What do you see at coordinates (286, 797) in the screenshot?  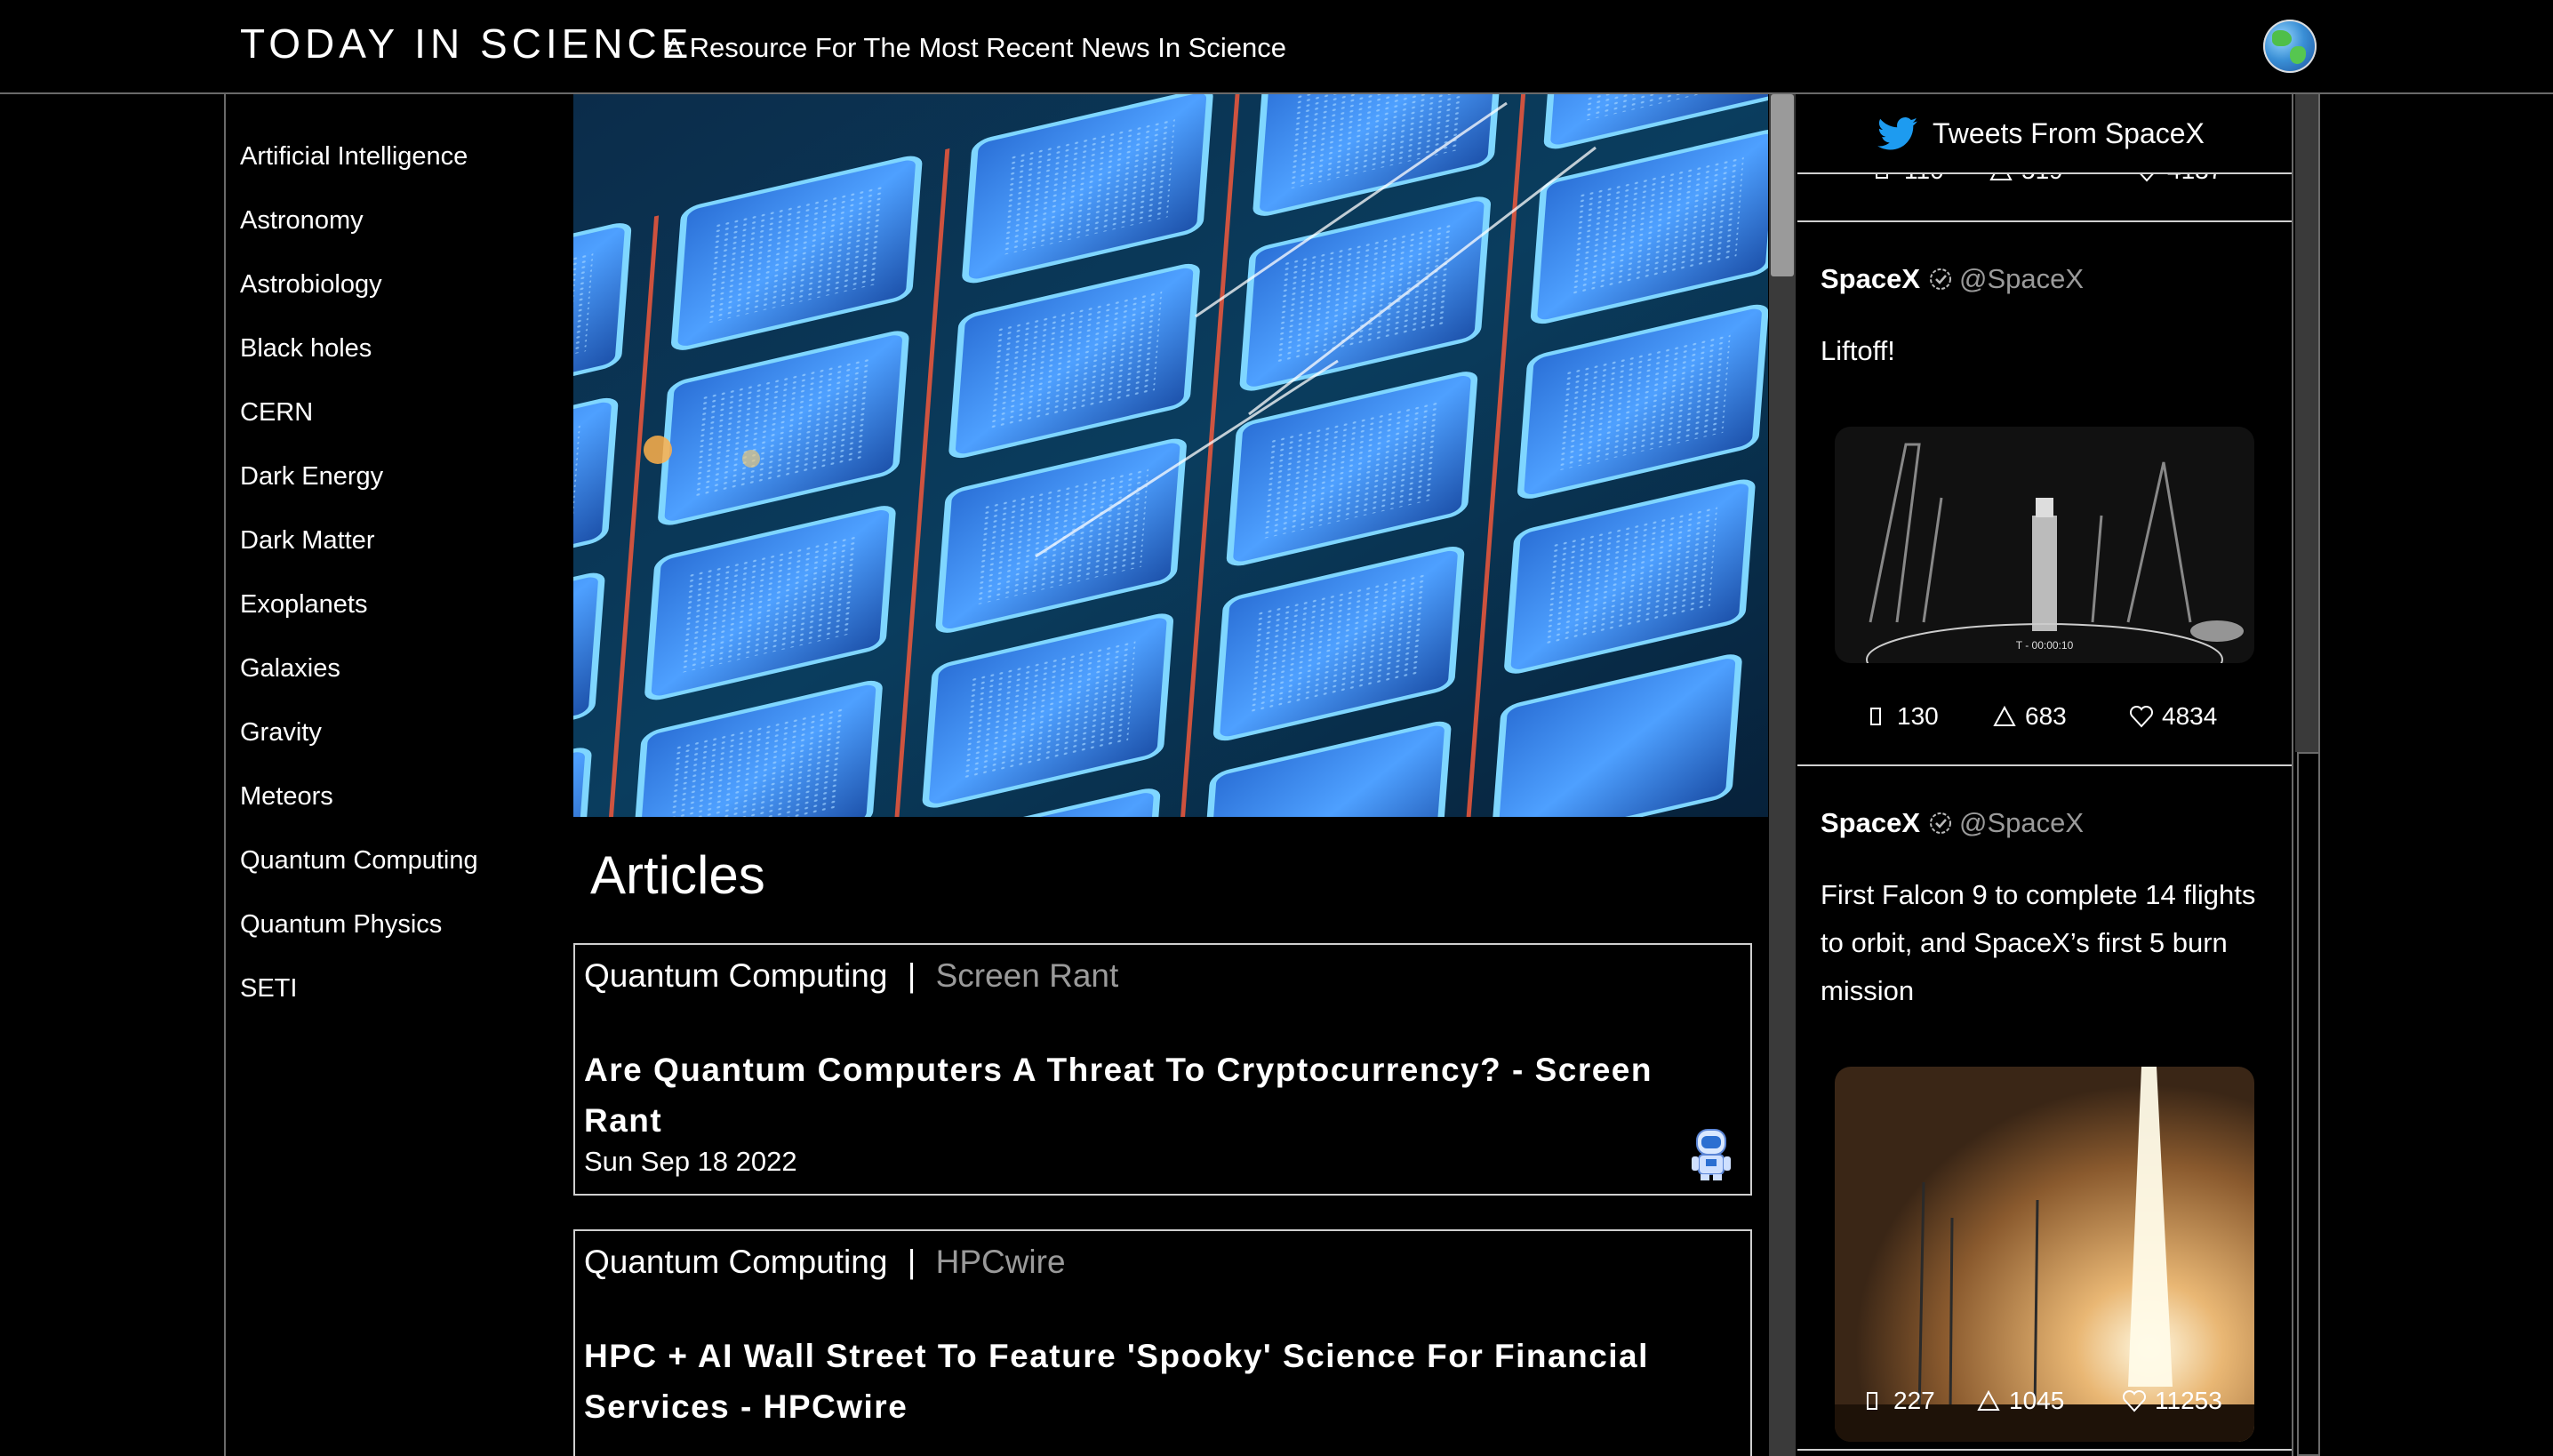 I see `sidebar-item-meteors: Meteors` at bounding box center [286, 797].